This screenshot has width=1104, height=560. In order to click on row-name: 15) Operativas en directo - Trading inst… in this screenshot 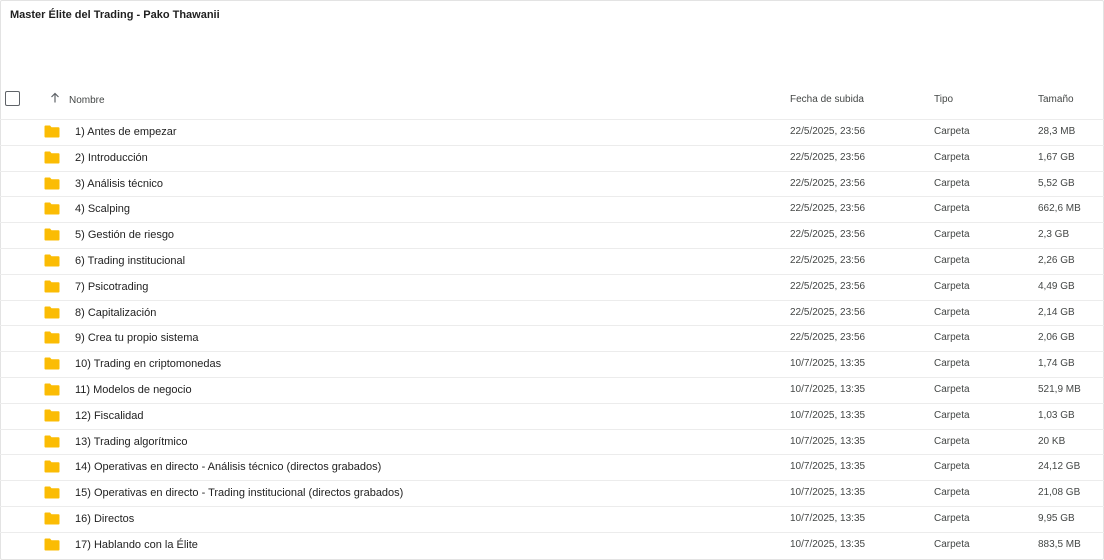, I will do `click(239, 493)`.